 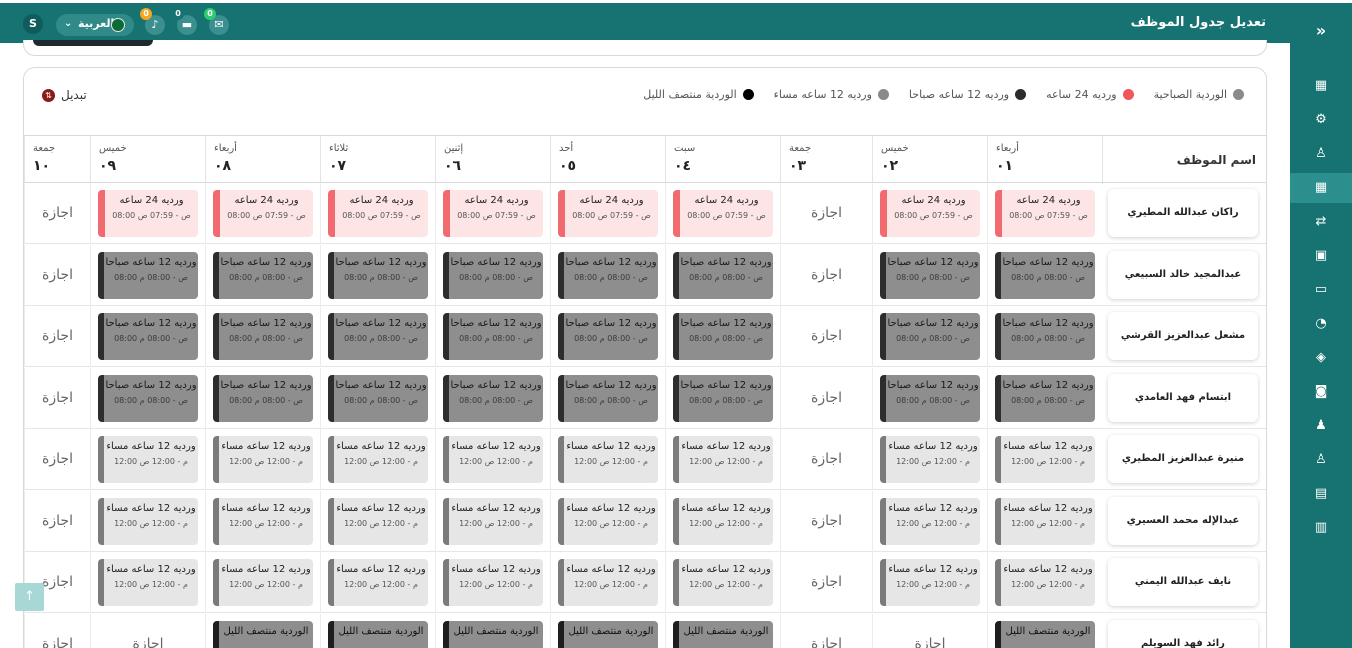 What do you see at coordinates (29, 597) in the screenshot?
I see `scroll-to-top-button: ↑` at bounding box center [29, 597].